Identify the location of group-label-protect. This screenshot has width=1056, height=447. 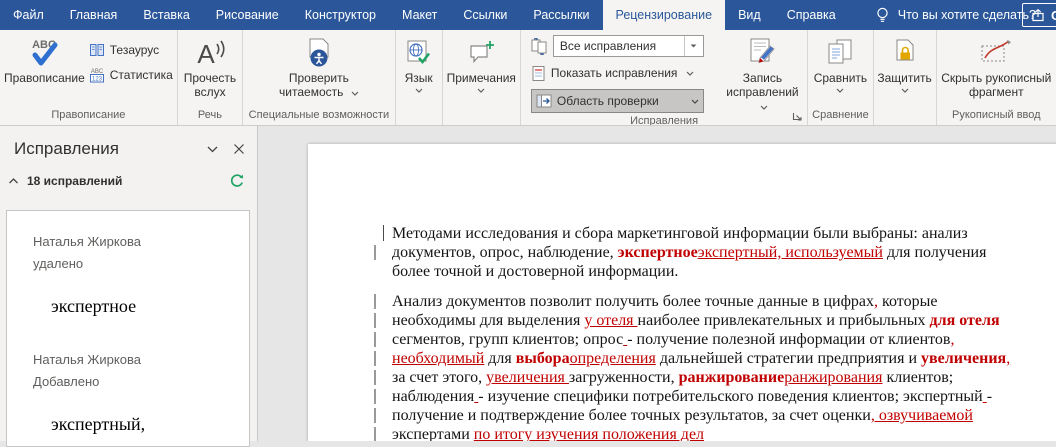
(905, 116).